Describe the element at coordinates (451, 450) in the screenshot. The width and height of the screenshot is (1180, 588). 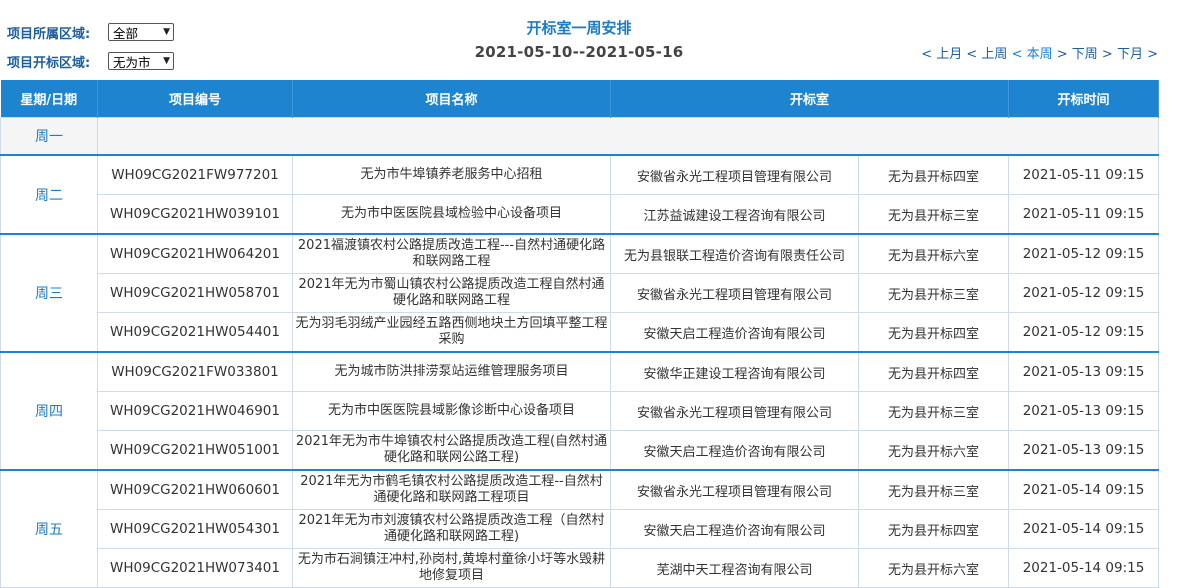
I see `project-name-cell: 2021年无为市牛埠镇农村公路提质改造工程(自然村通硬化路和联网公路工程)` at that location.